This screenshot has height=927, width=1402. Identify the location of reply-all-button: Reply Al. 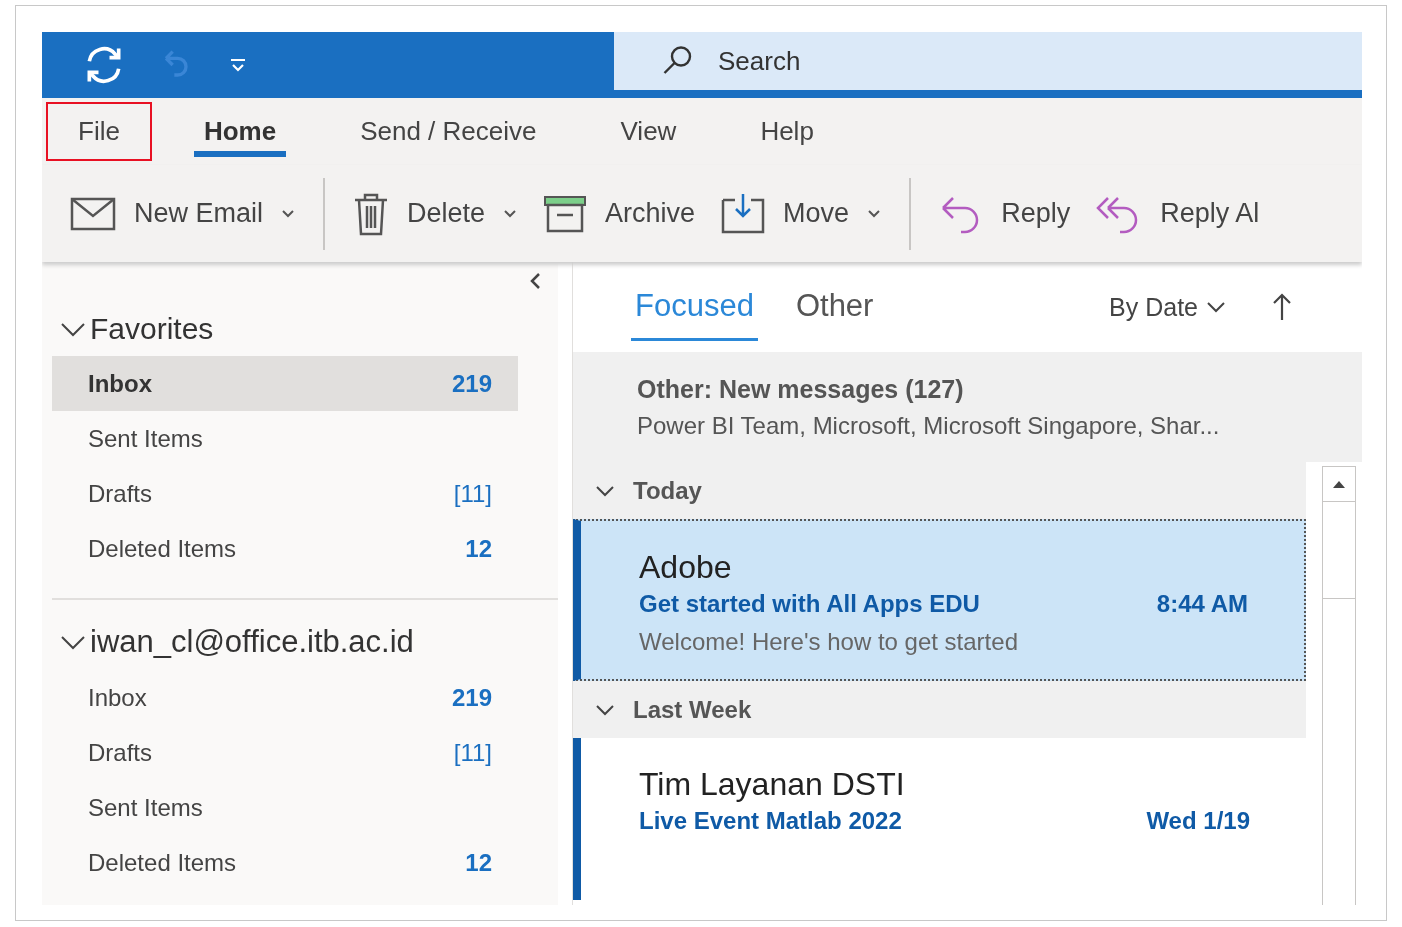
(1178, 213).